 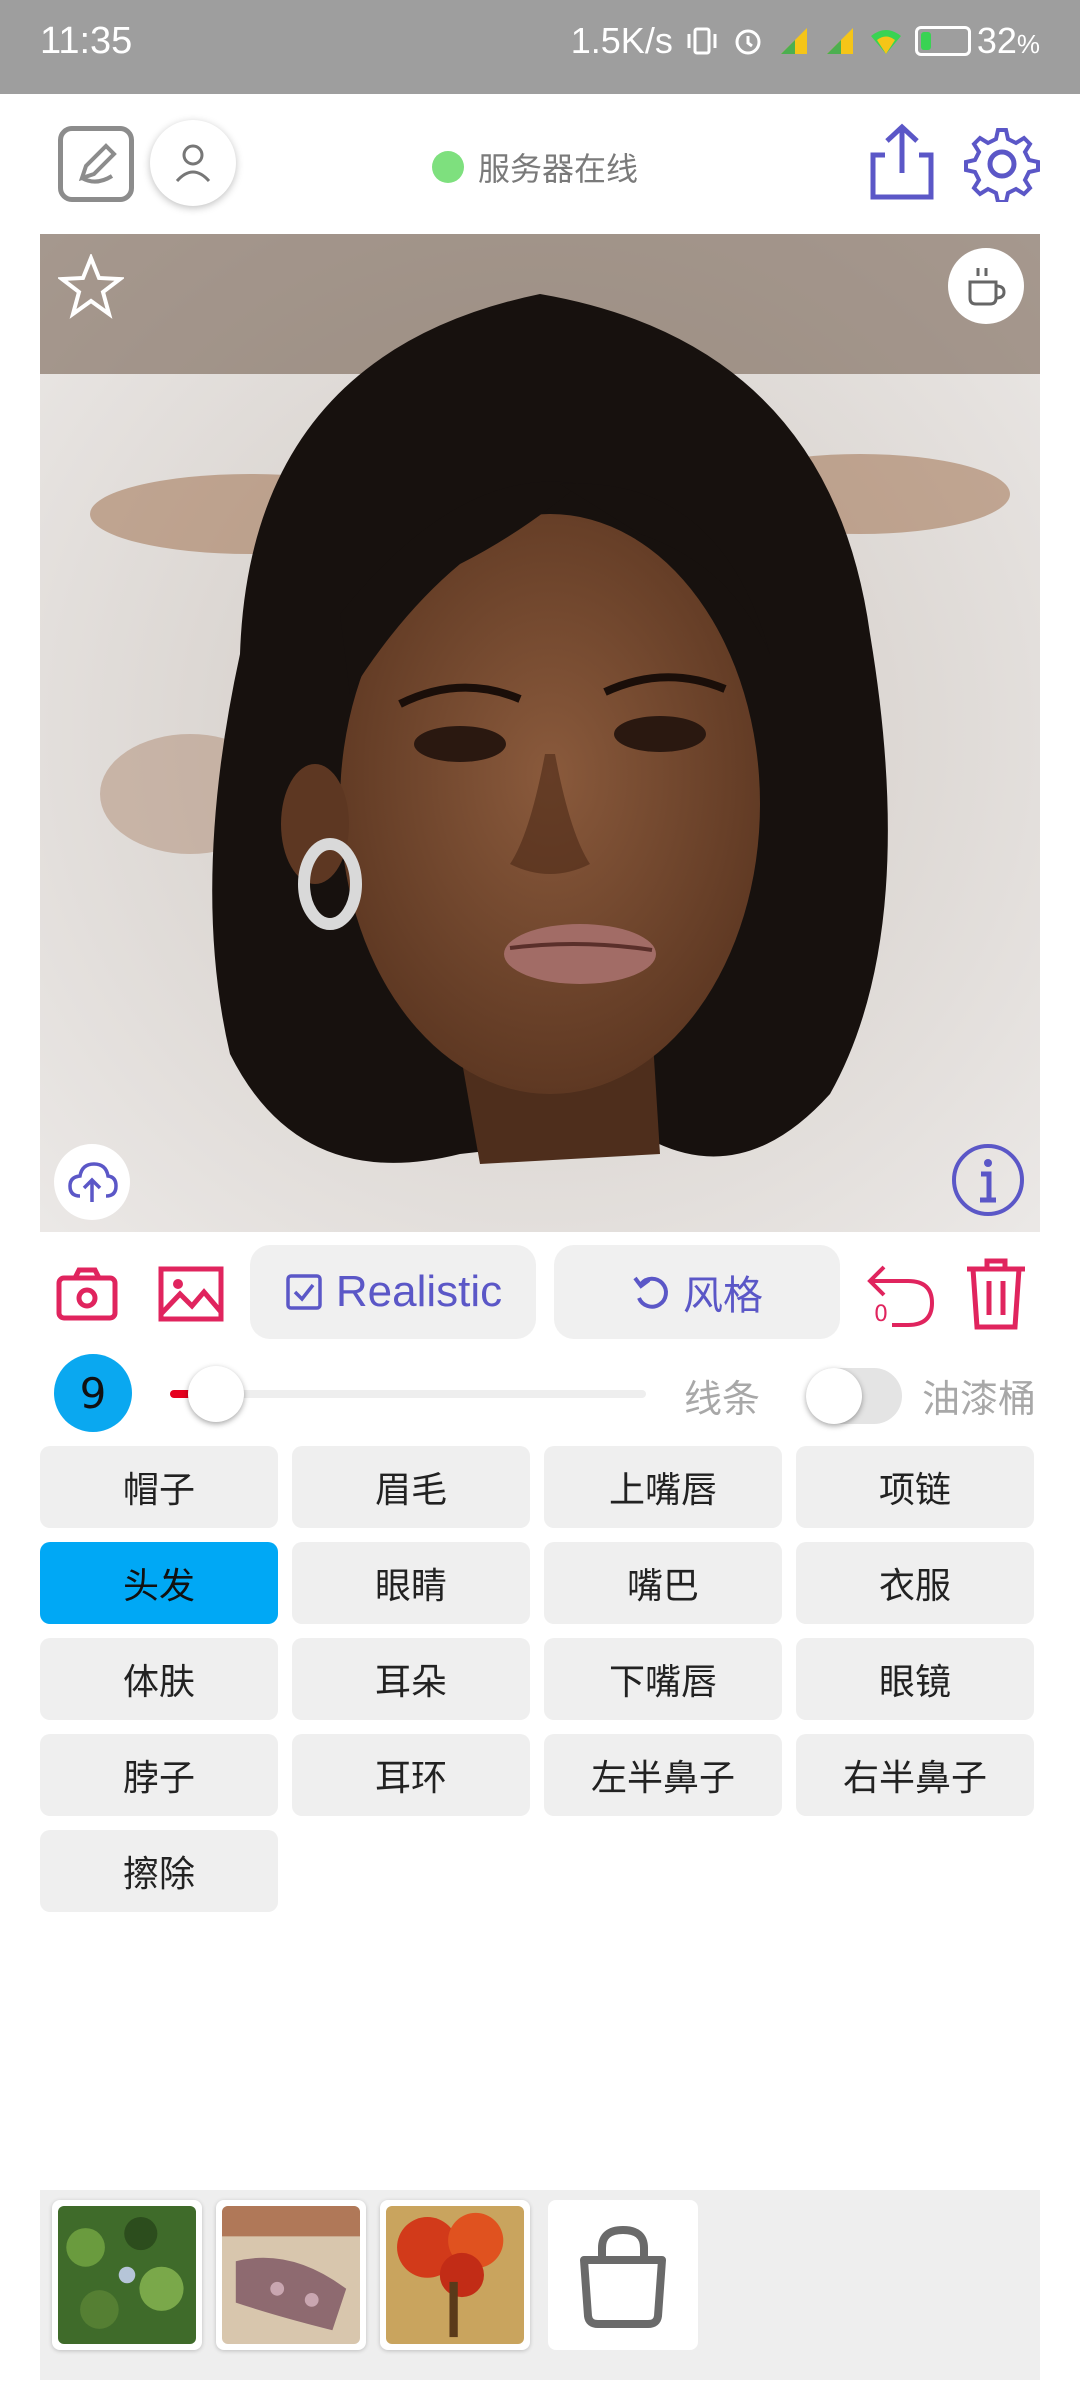 I want to click on part-button: 嘴巴, so click(x=663, y=1583).